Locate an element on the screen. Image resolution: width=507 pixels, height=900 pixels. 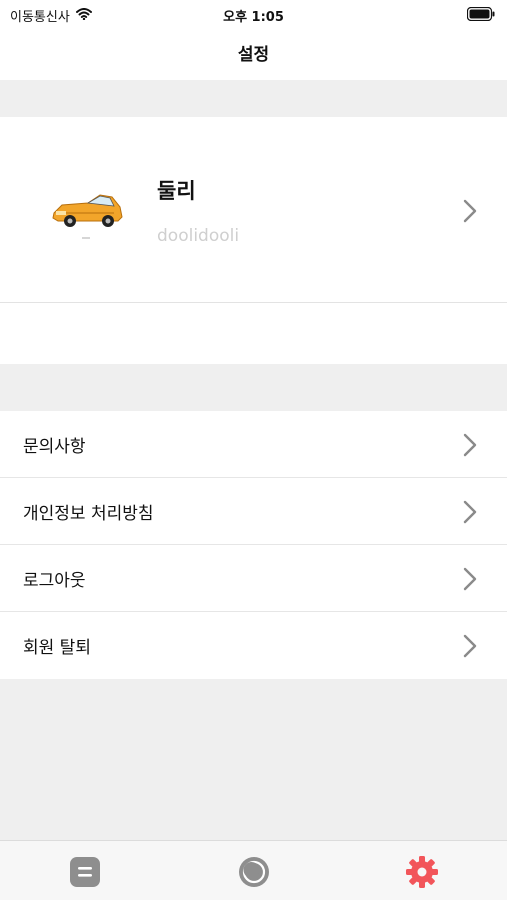
battery-icon is located at coordinates (480, 15).